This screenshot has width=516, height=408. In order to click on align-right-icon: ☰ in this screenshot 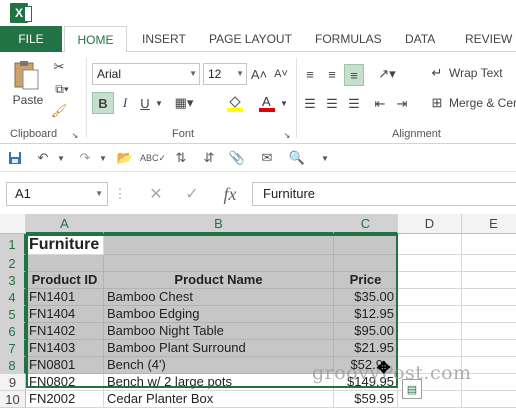, I will do `click(354, 104)`.